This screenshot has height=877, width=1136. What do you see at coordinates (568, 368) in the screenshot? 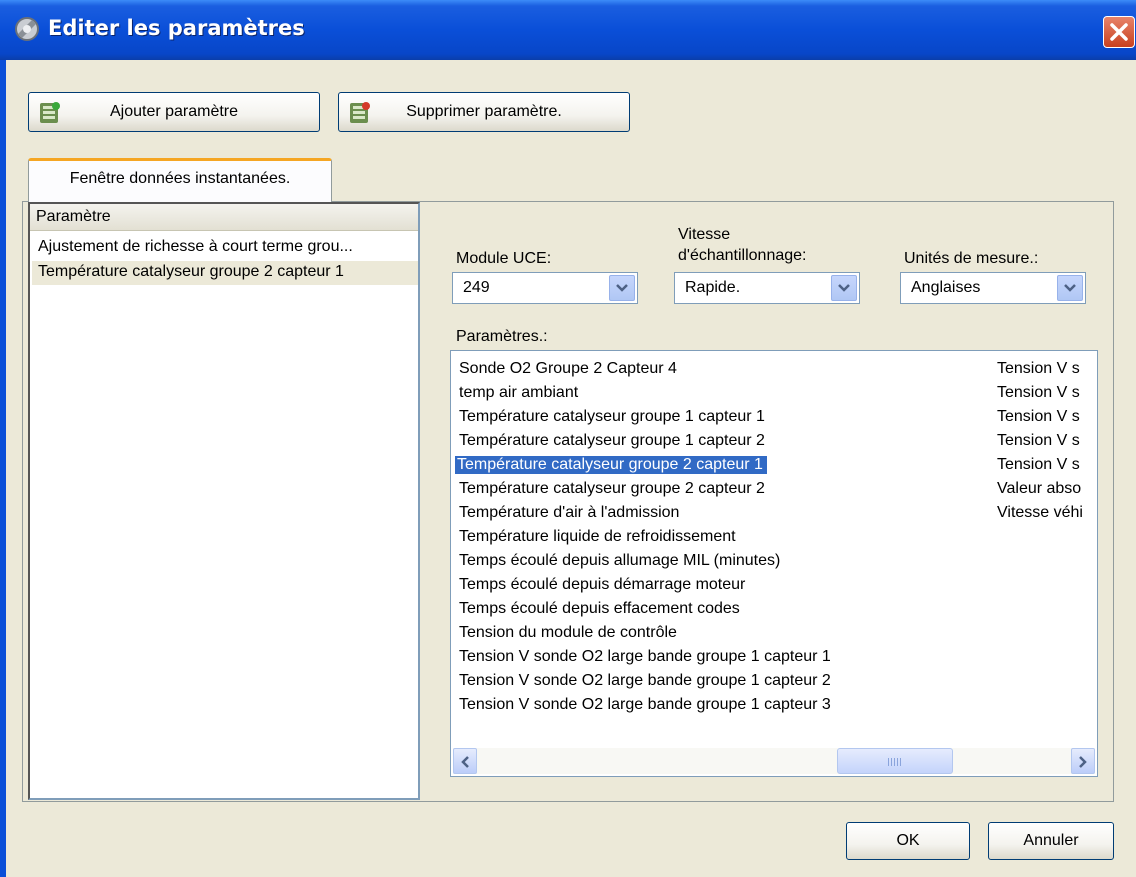
I see `param-name: Sonde O2 Groupe 2 Capteur 4` at bounding box center [568, 368].